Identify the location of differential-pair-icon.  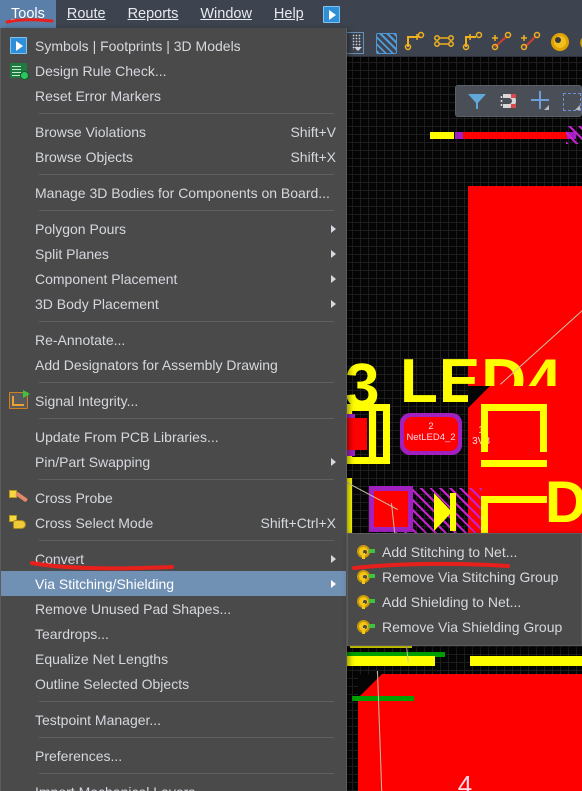
(444, 42).